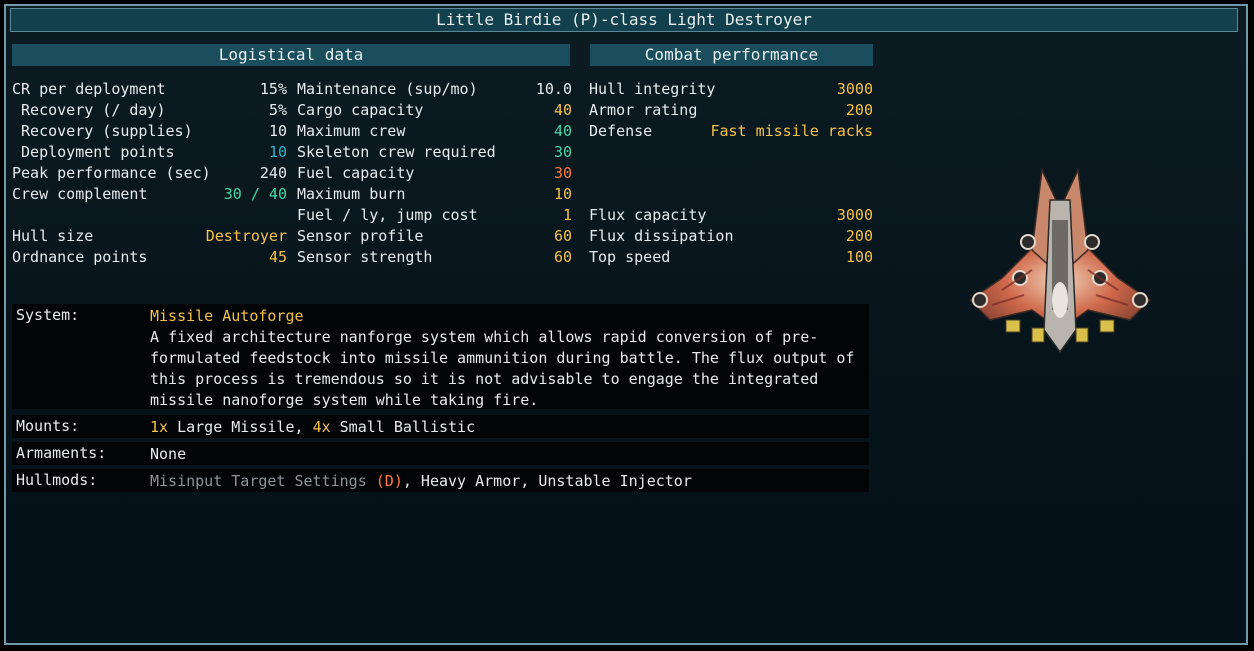 This screenshot has width=1254, height=651. I want to click on stat-label: Maximum burn, so click(351, 194).